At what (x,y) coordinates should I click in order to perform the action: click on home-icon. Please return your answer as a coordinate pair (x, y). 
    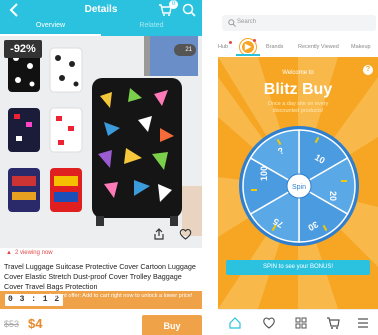
    Looking at the image, I should click on (235, 323).